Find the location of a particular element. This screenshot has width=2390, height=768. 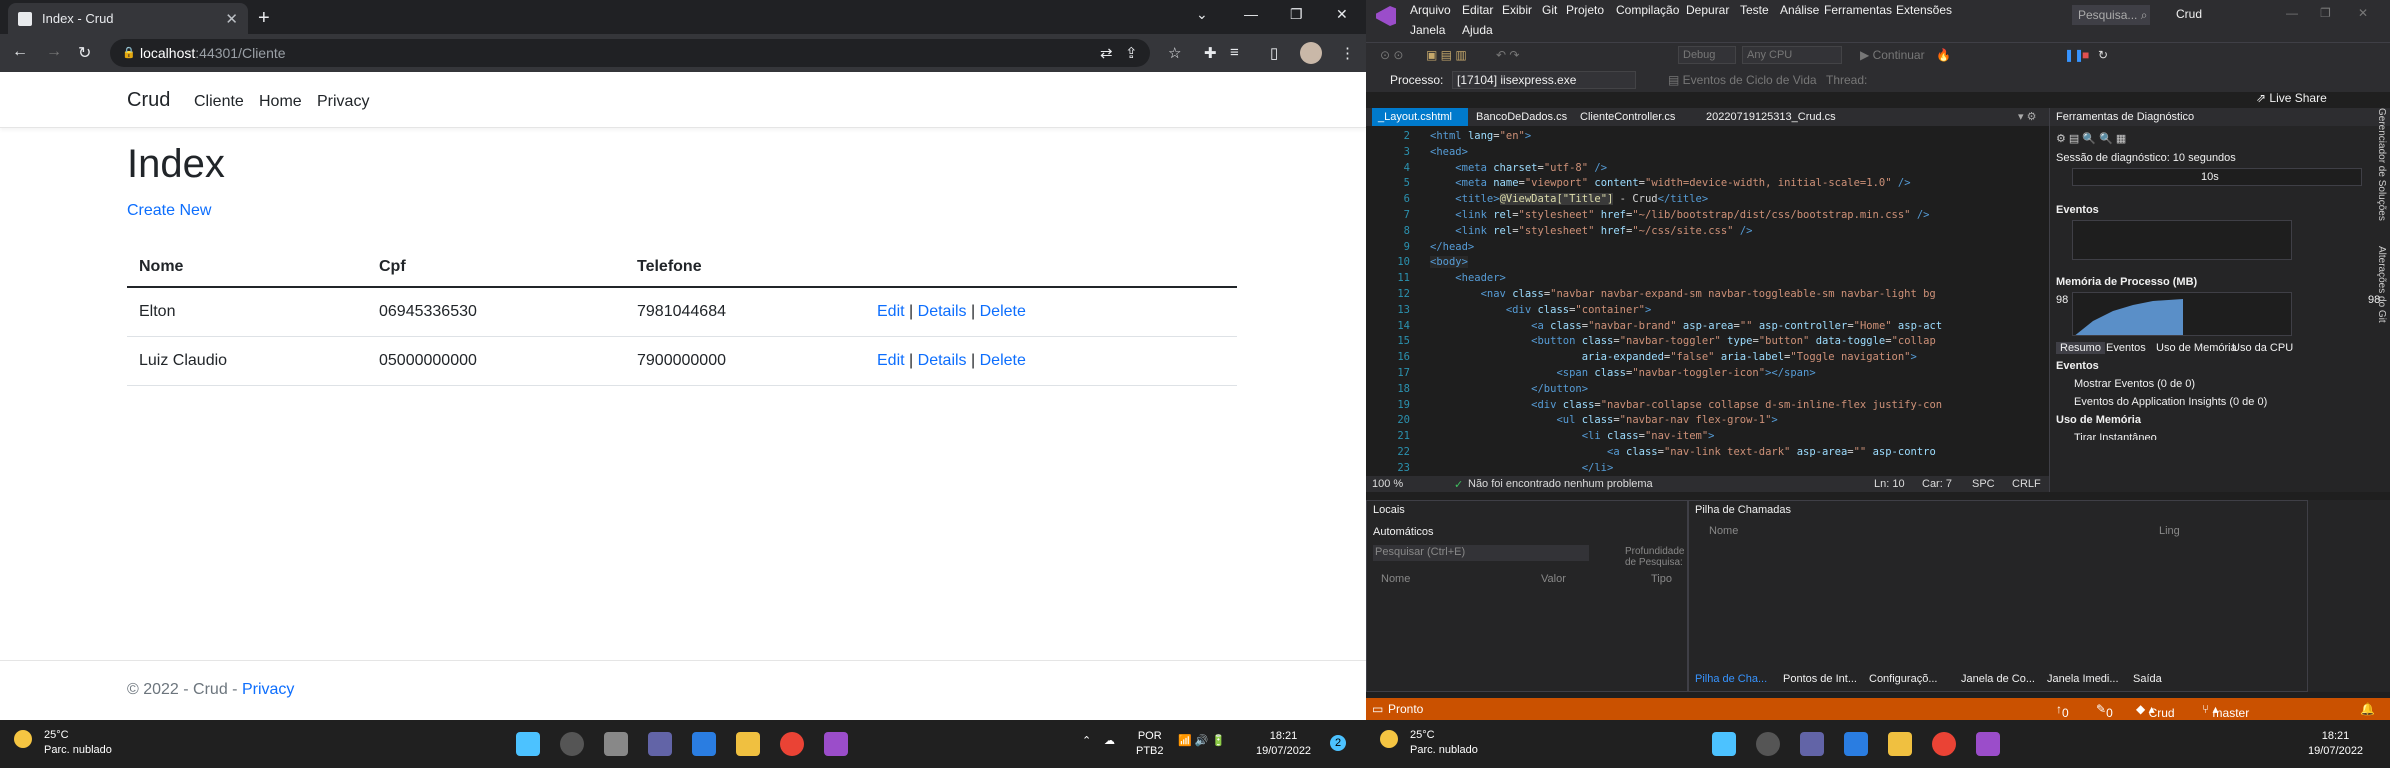

timeline-ruler: 10s is located at coordinates (2217, 177).